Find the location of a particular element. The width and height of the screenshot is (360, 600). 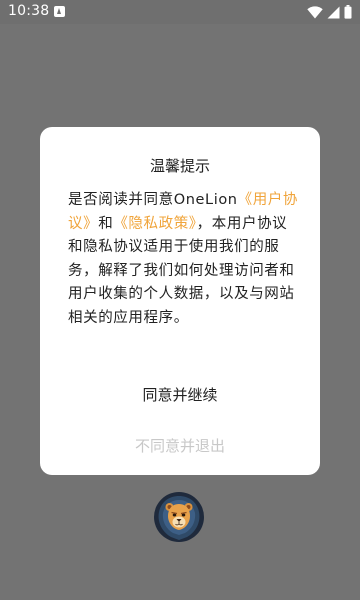

status-time: 10:38 is located at coordinates (29, 11).